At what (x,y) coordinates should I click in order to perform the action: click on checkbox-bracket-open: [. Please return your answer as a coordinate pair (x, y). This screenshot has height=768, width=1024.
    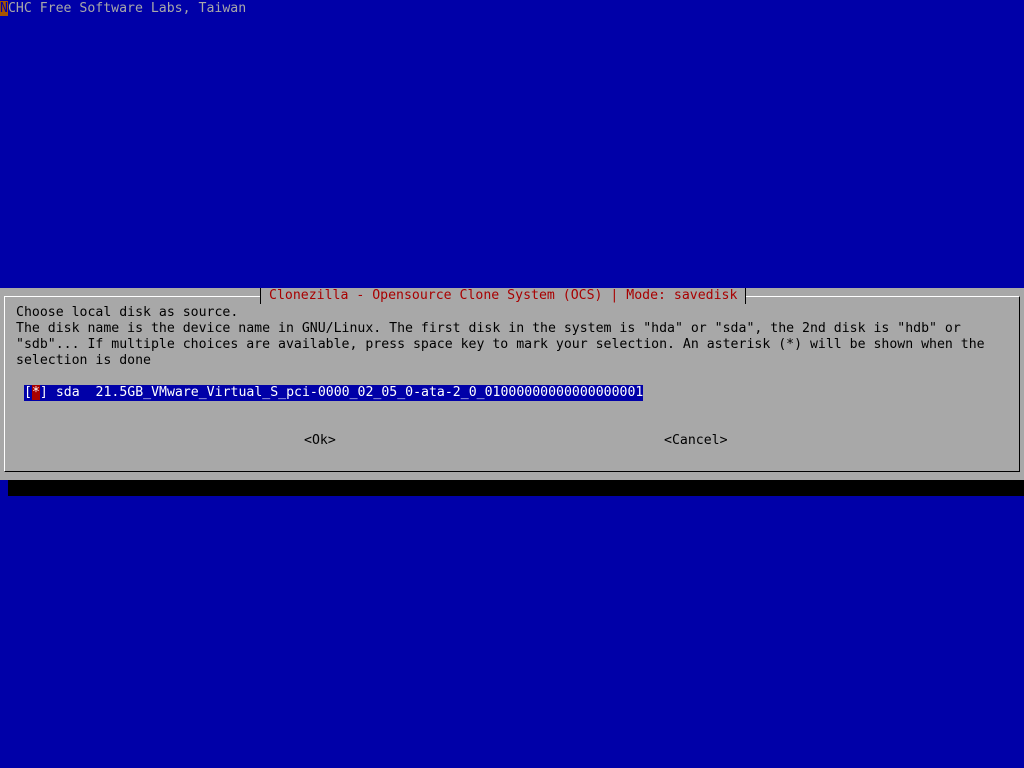
    Looking at the image, I should click on (28, 392).